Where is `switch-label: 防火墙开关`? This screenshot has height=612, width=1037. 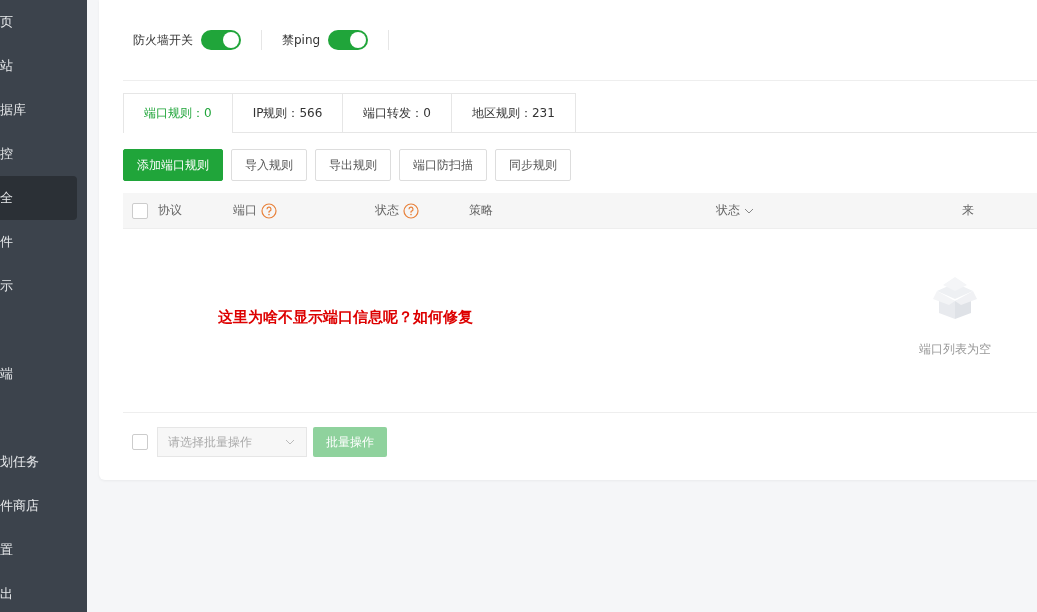 switch-label: 防火墙开关 is located at coordinates (163, 40).